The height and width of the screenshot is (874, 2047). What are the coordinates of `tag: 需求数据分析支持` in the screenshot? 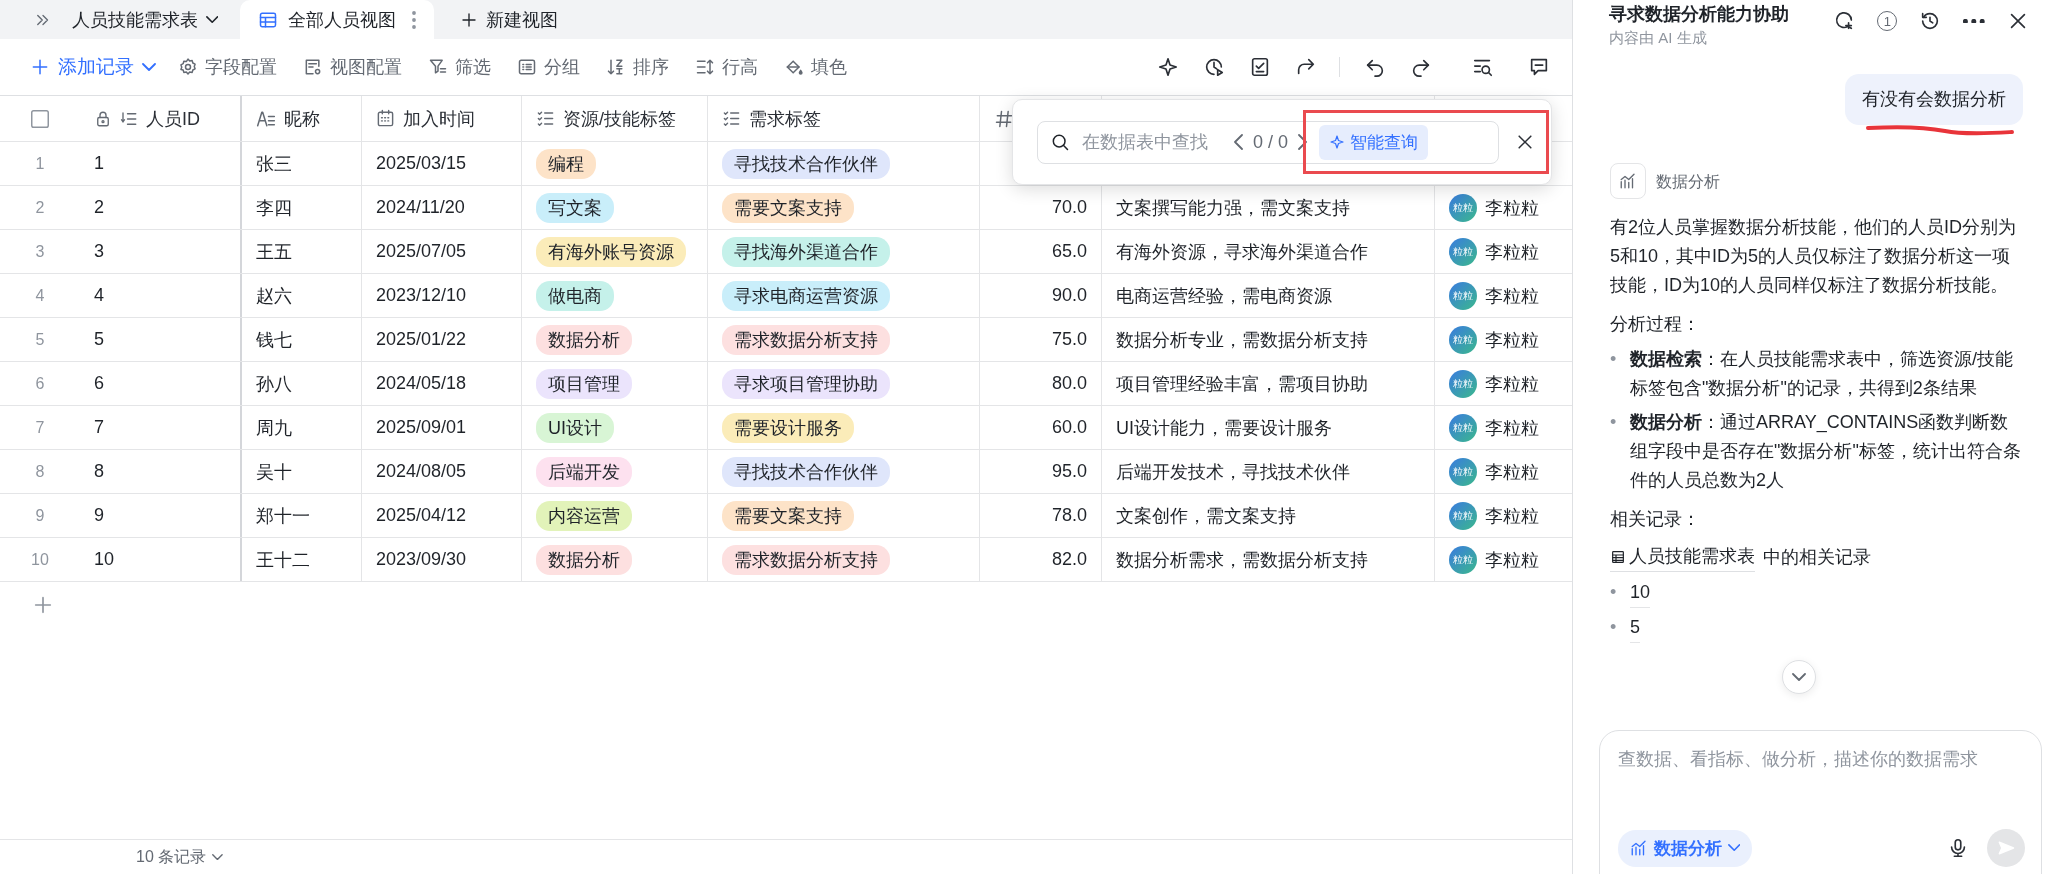 It's located at (806, 339).